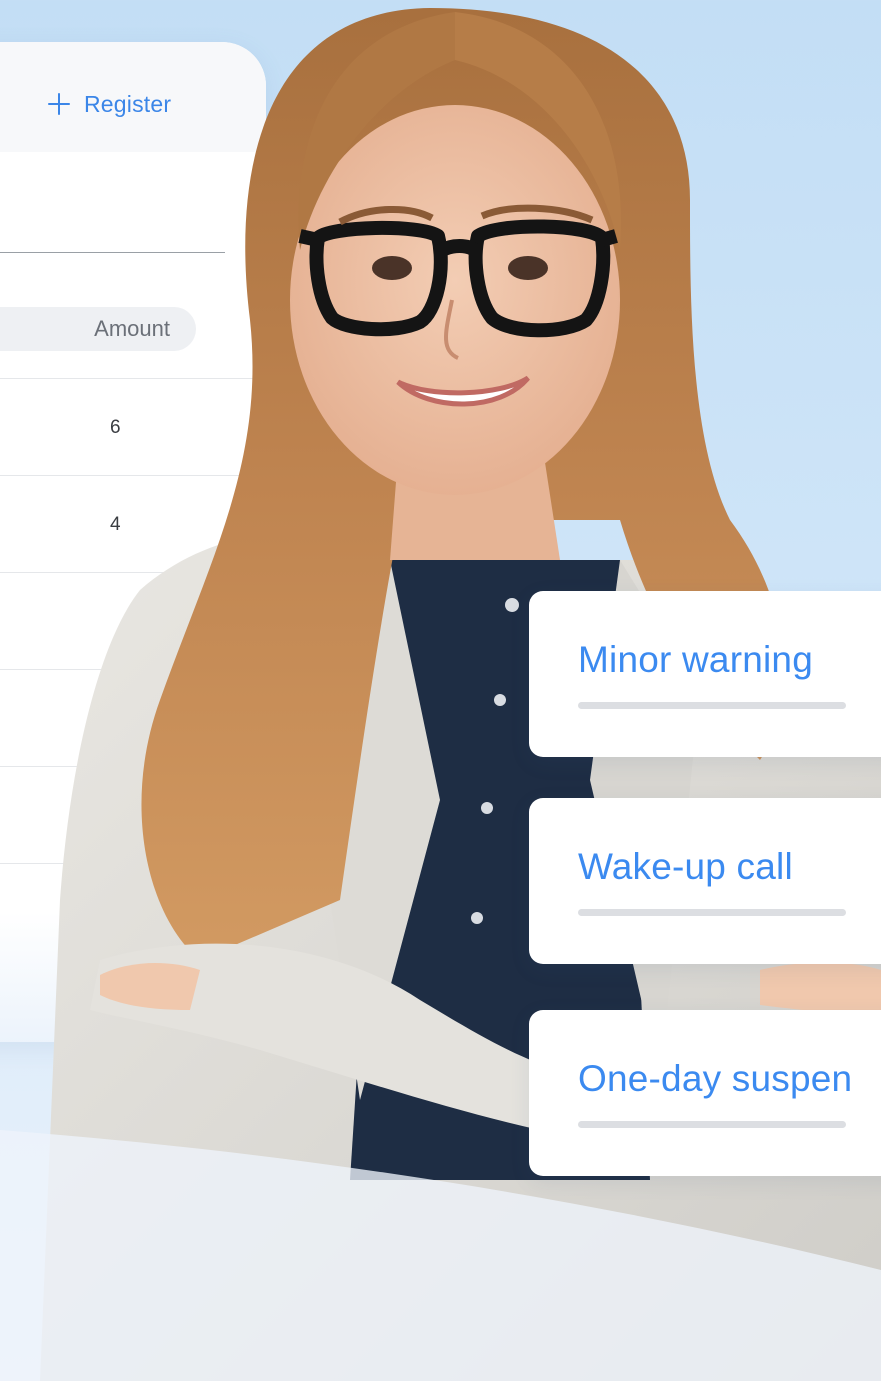 This screenshot has width=881, height=1381. Describe the element at coordinates (685, 866) in the screenshot. I see `option-label: Wake-up call` at that location.